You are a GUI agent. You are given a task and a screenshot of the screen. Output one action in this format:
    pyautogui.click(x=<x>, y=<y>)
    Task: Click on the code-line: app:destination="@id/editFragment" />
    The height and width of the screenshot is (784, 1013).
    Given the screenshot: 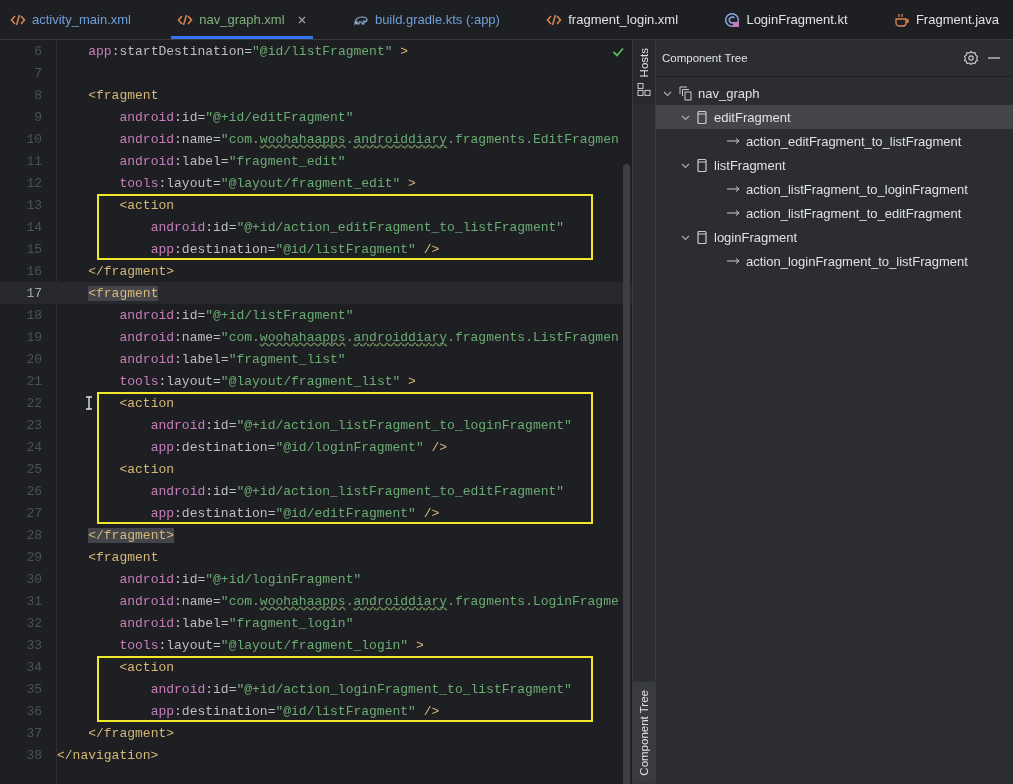 What is the action you would take?
    pyautogui.click(x=295, y=513)
    